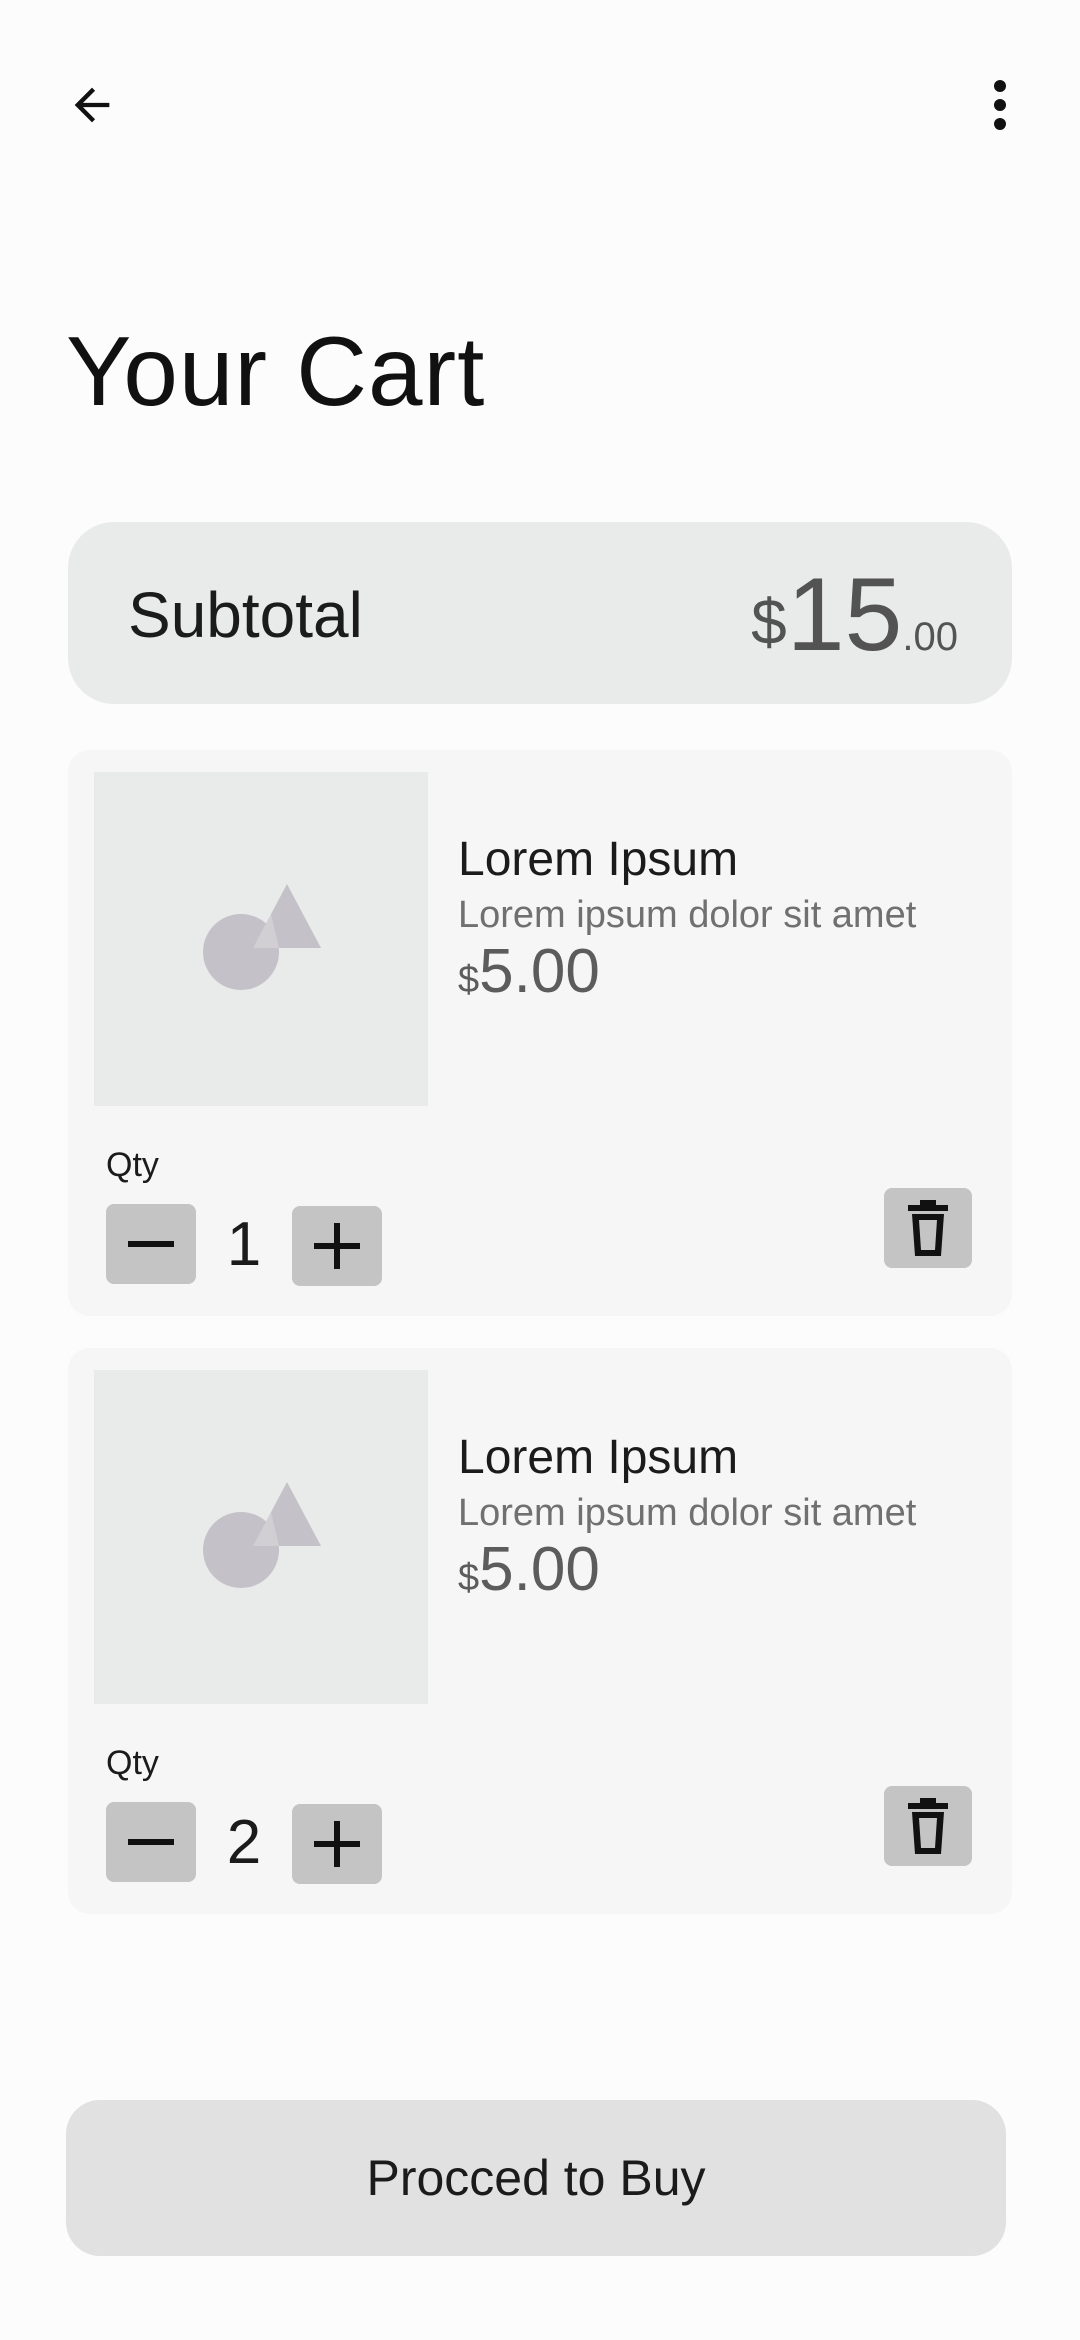  Describe the element at coordinates (930, 637) in the screenshot. I see `subtotal-cents: .00` at that location.